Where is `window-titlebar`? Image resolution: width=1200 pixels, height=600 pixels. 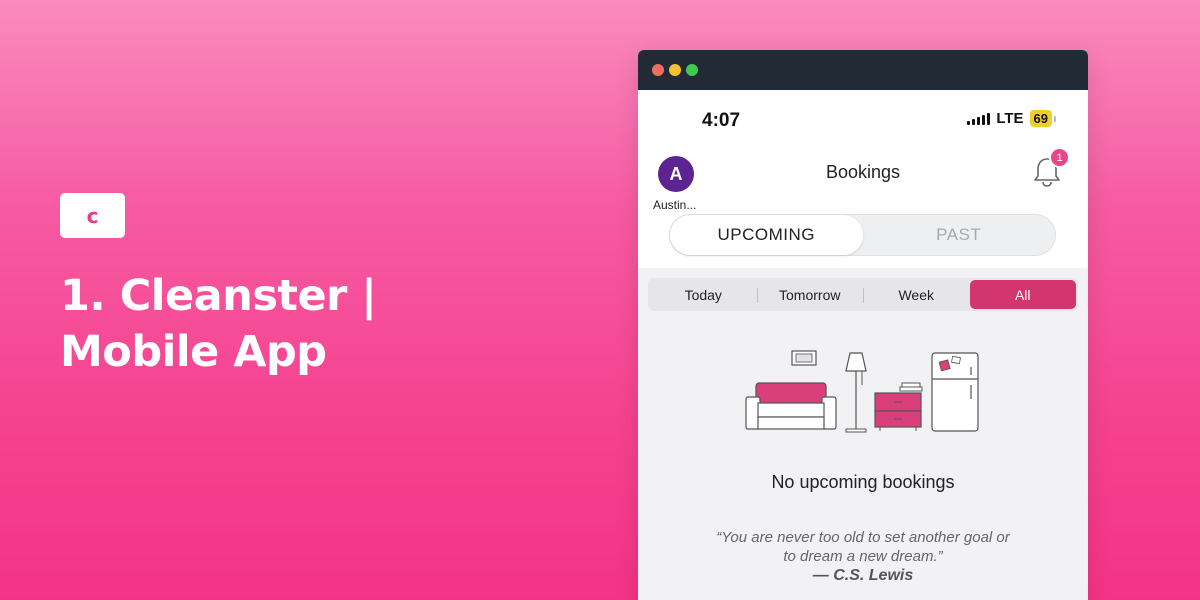
window-titlebar is located at coordinates (863, 70).